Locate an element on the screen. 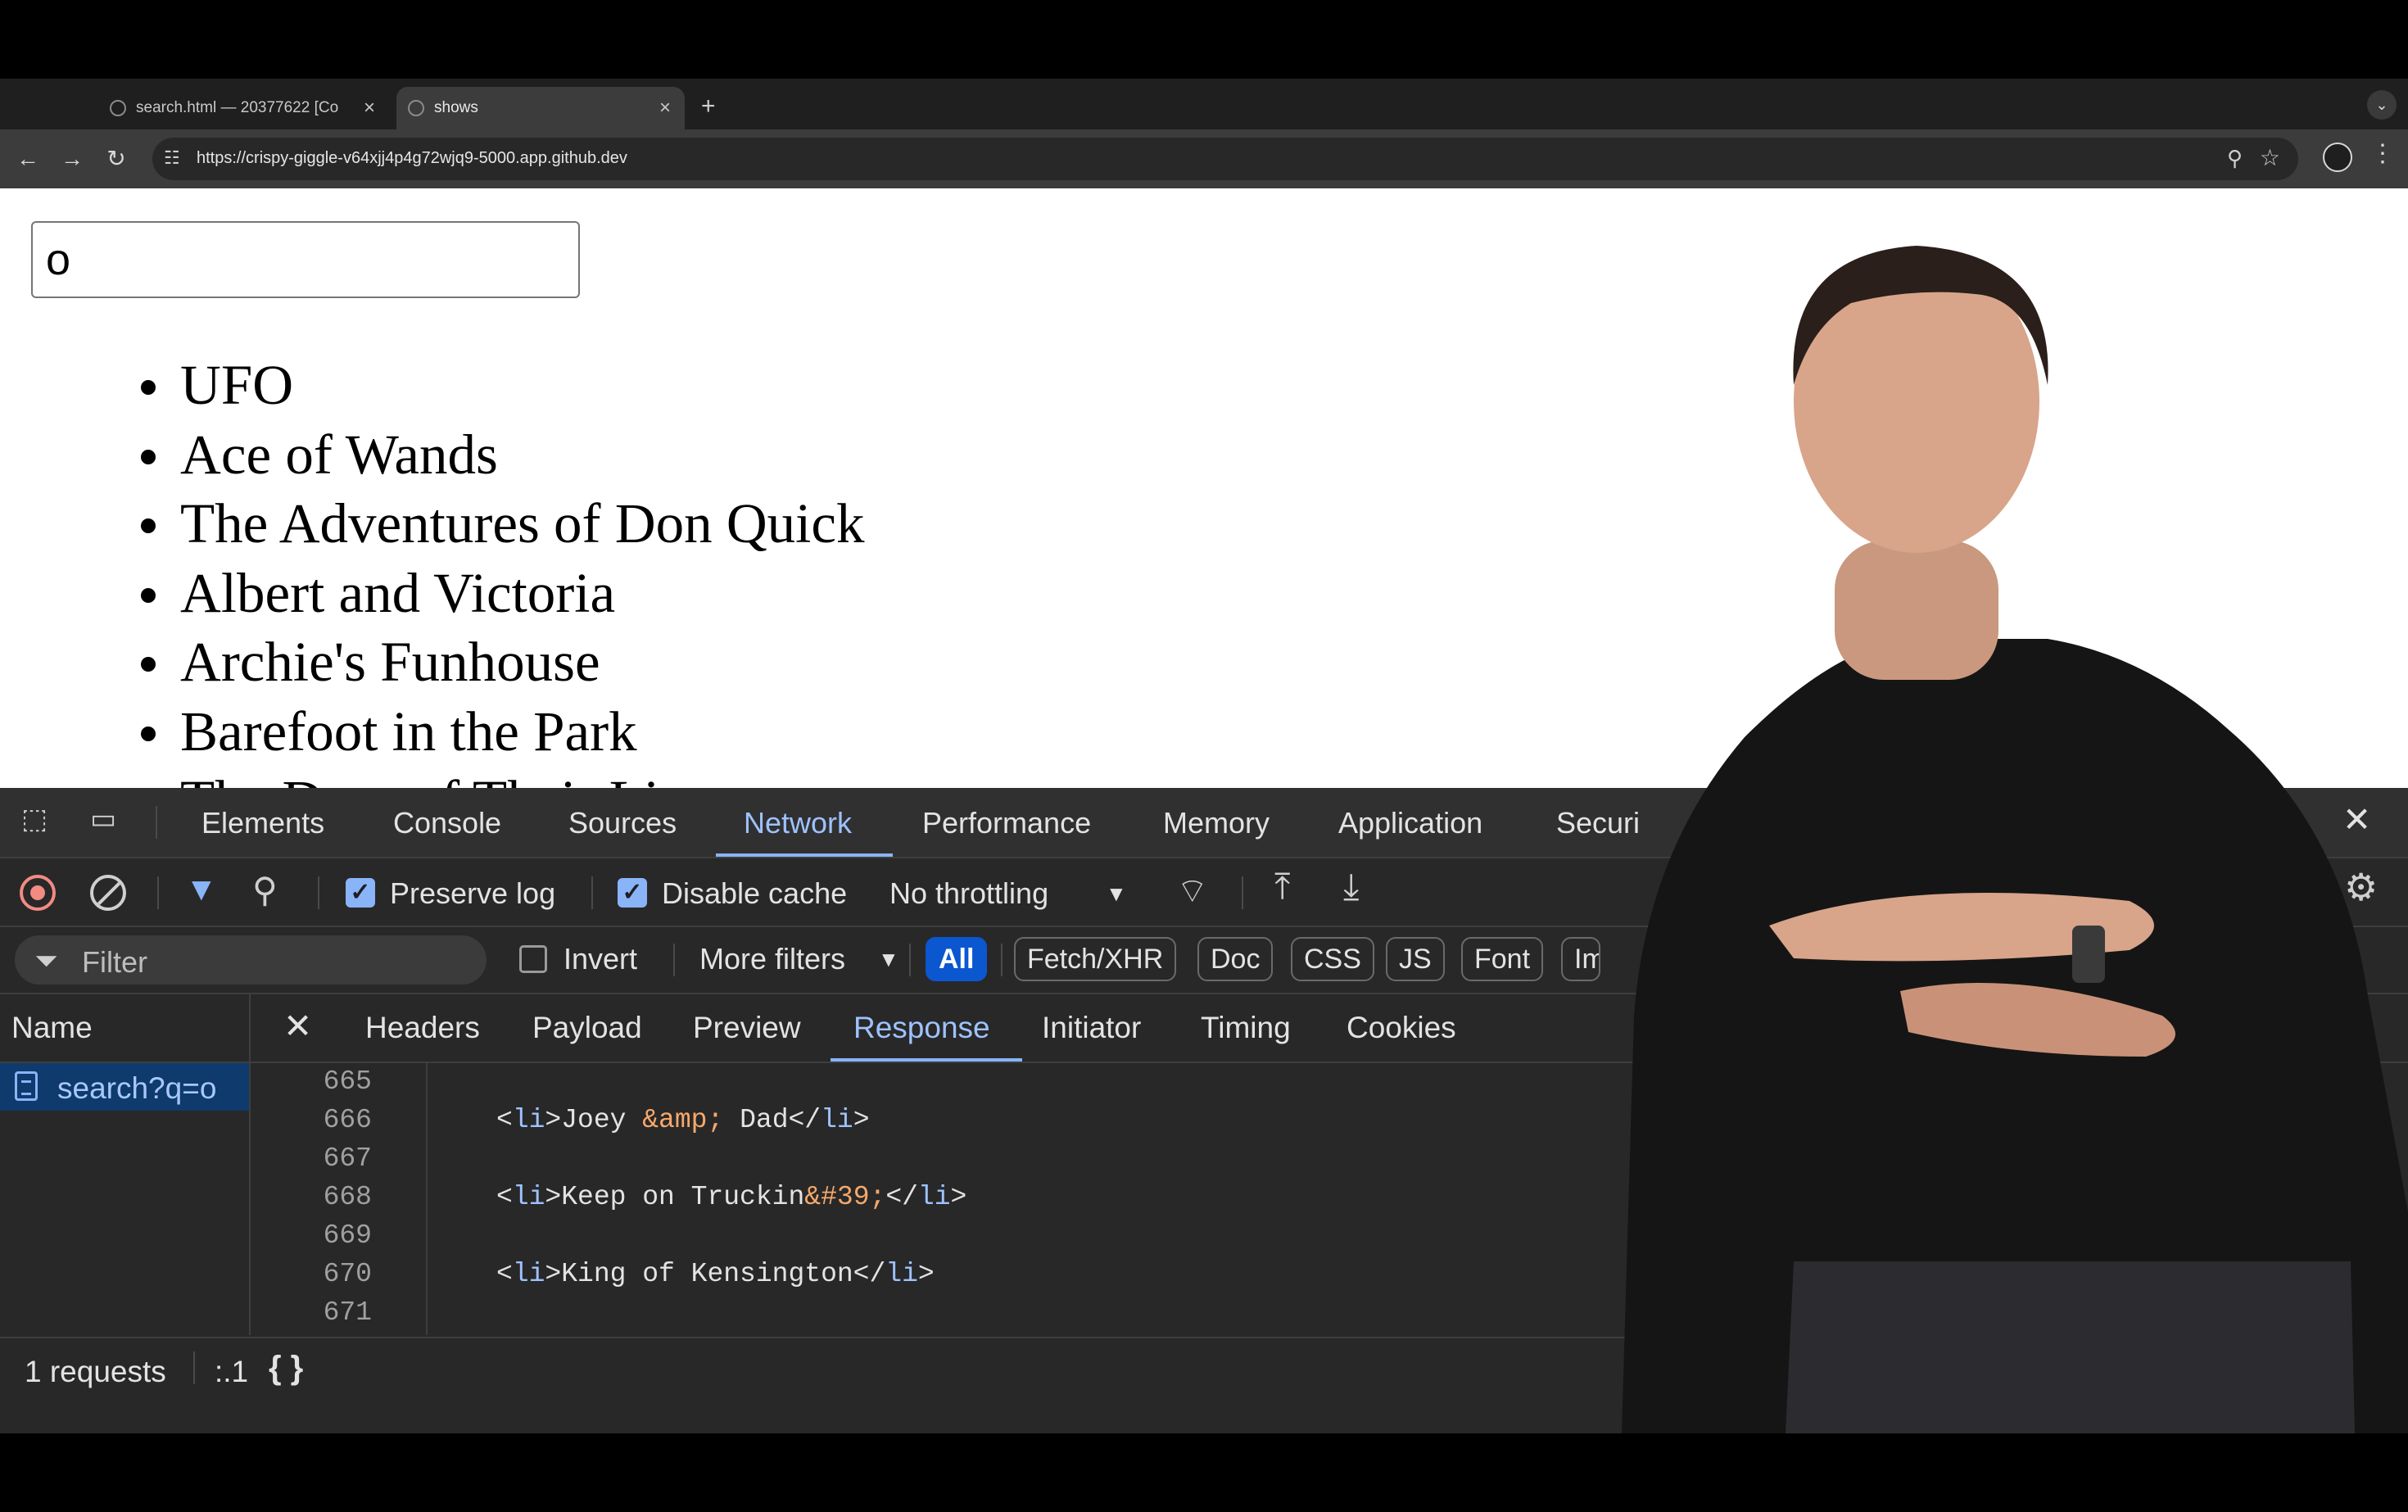 The image size is (2408, 1512). line-number: 671 is located at coordinates (347, 1313).